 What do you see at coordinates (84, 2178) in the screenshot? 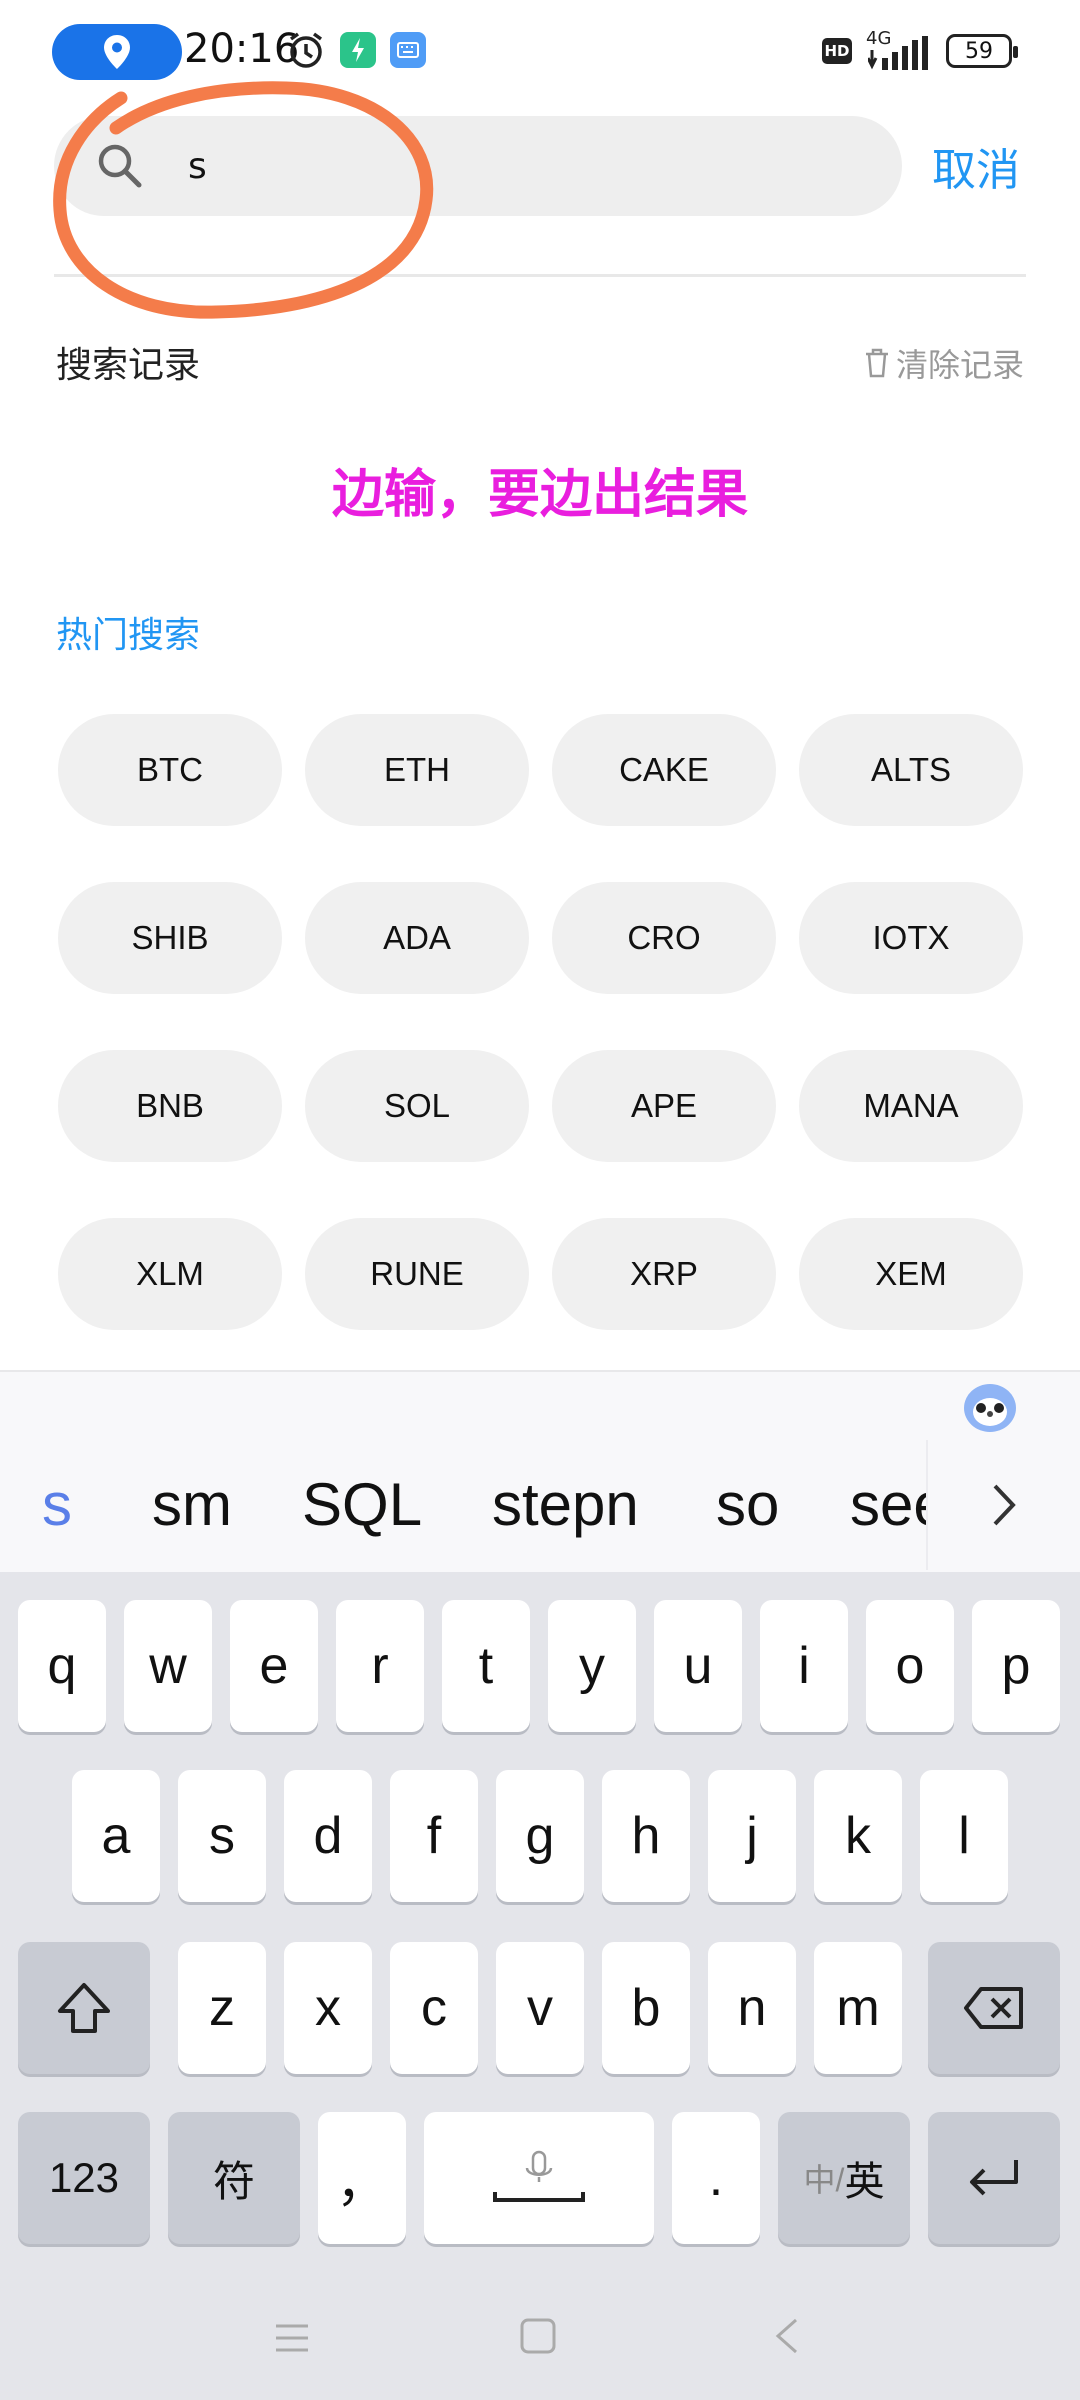
I see `numbers-key: 123` at bounding box center [84, 2178].